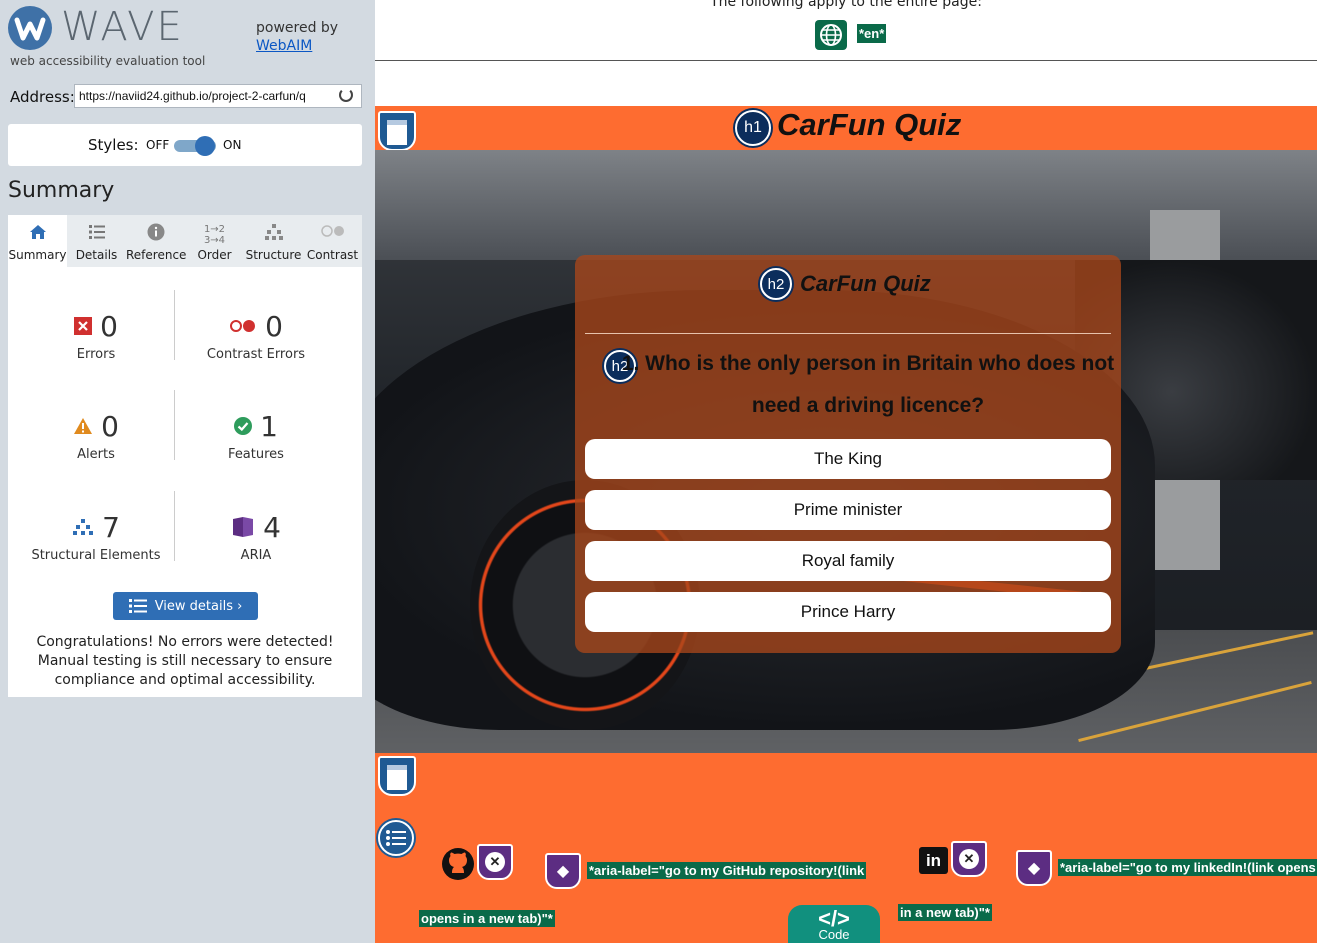  What do you see at coordinates (297, 28) in the screenshot?
I see `powered-by-text: powered by` at bounding box center [297, 28].